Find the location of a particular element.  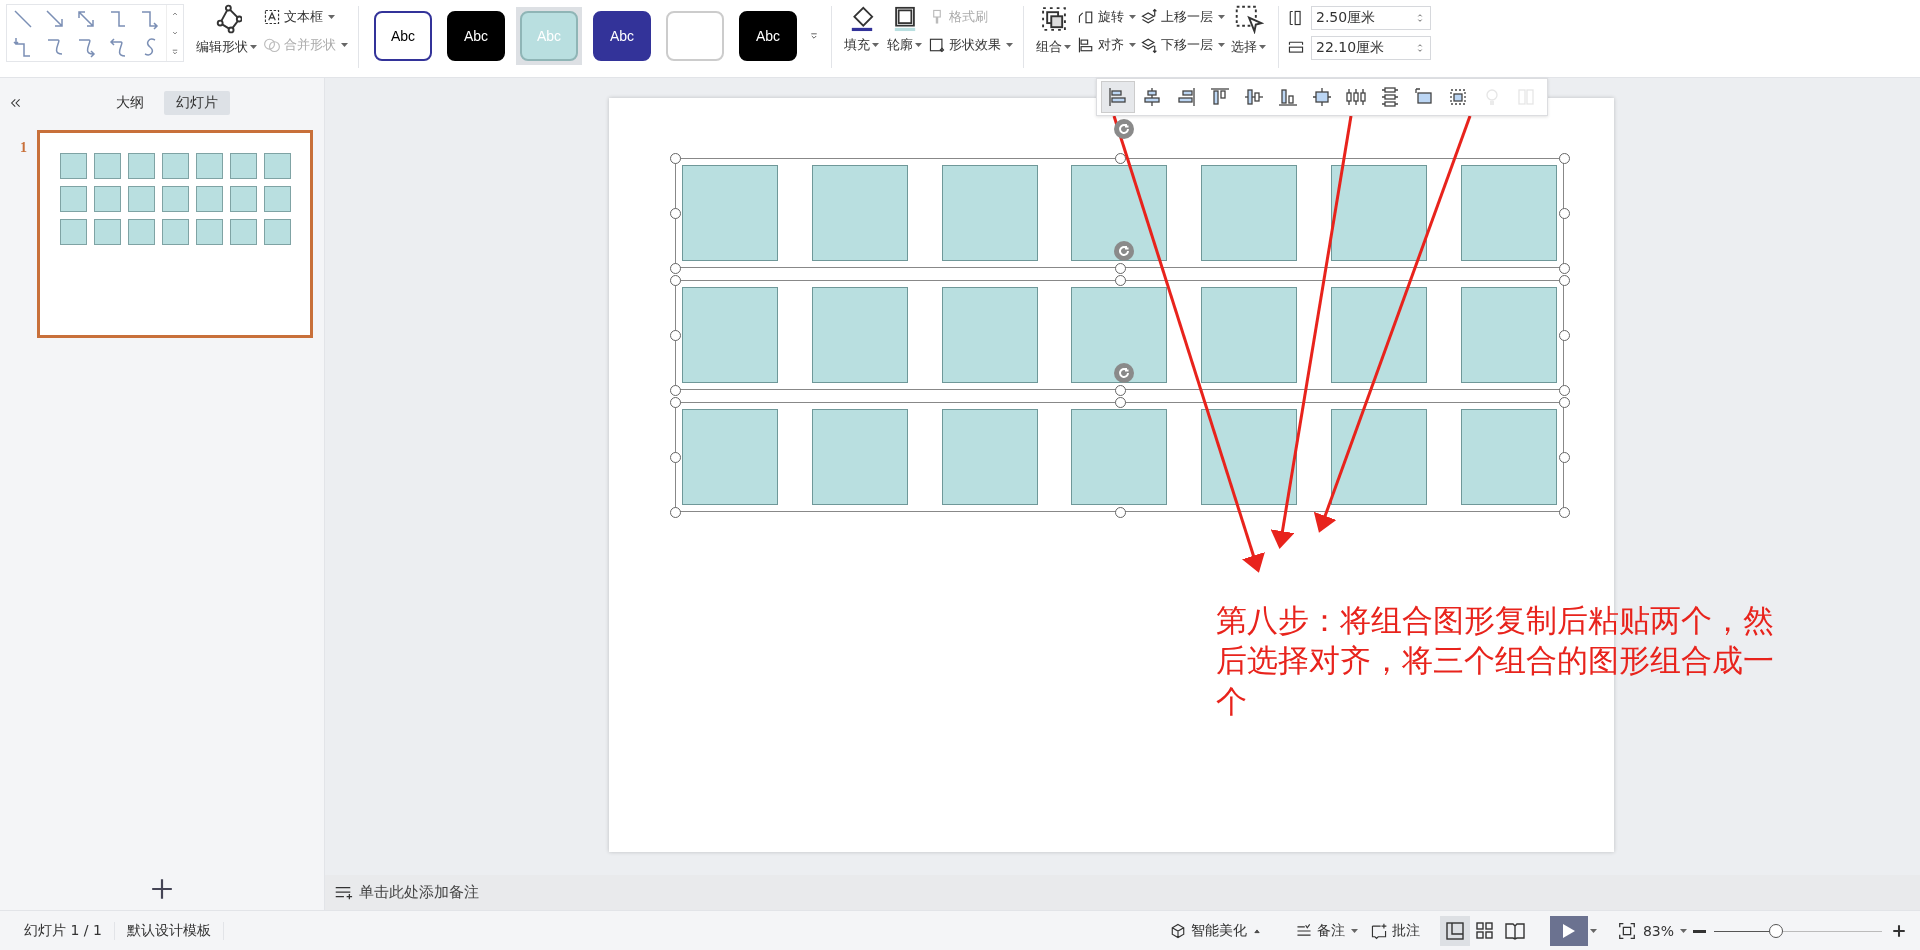

group-button: 组合 is located at coordinates (1053, 30).